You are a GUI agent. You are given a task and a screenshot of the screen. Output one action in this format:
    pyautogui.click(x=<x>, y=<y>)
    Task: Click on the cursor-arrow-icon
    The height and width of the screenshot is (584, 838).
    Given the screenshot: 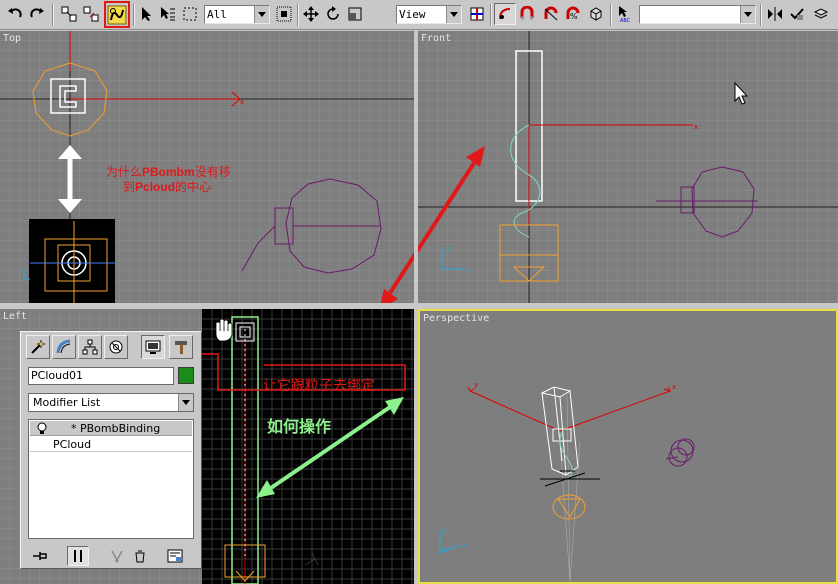 What is the action you would take?
    pyautogui.click(x=146, y=14)
    